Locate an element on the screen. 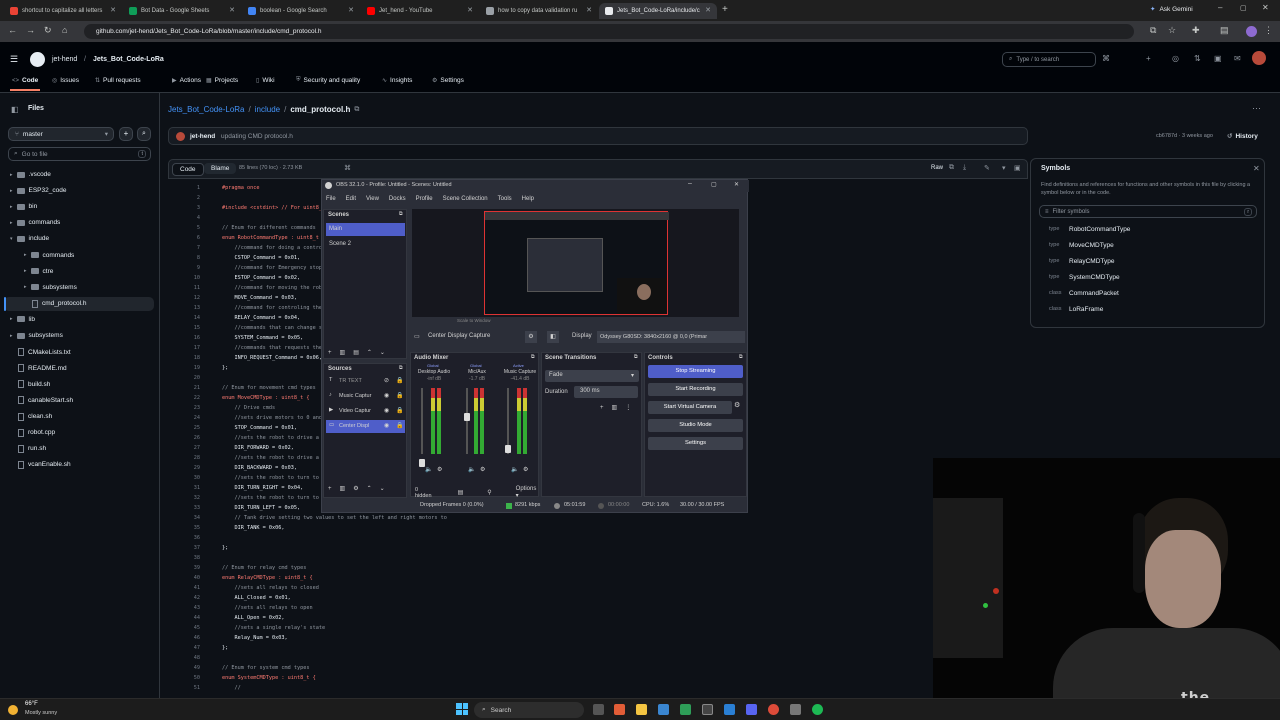  tree-file: cmd_protocol.h is located at coordinates (55, 303).